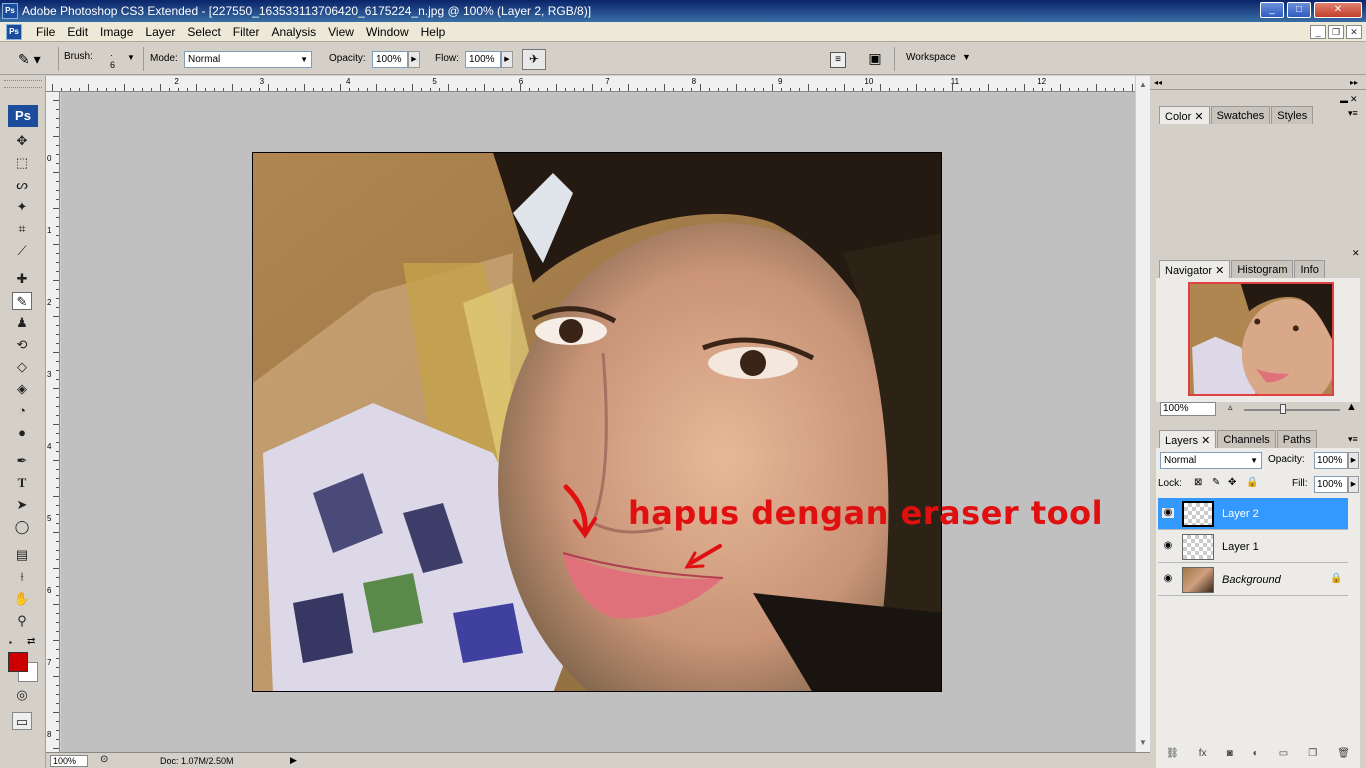 The height and width of the screenshot is (768, 1366). I want to click on palette-well-icon: ≡, so click(838, 60).